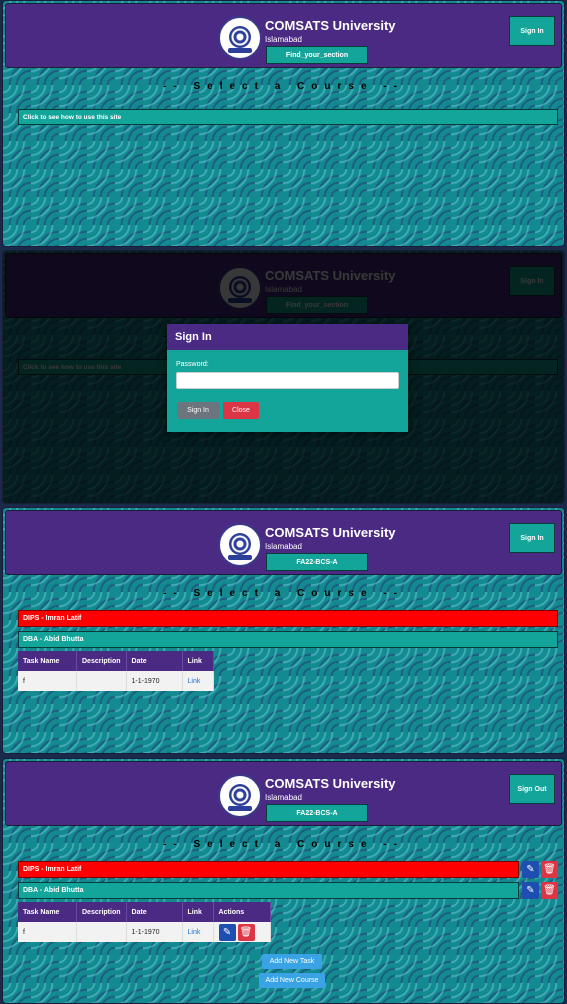 This screenshot has width=567, height=1004. What do you see at coordinates (287, 337) in the screenshot?
I see `modal-title: Sign In` at bounding box center [287, 337].